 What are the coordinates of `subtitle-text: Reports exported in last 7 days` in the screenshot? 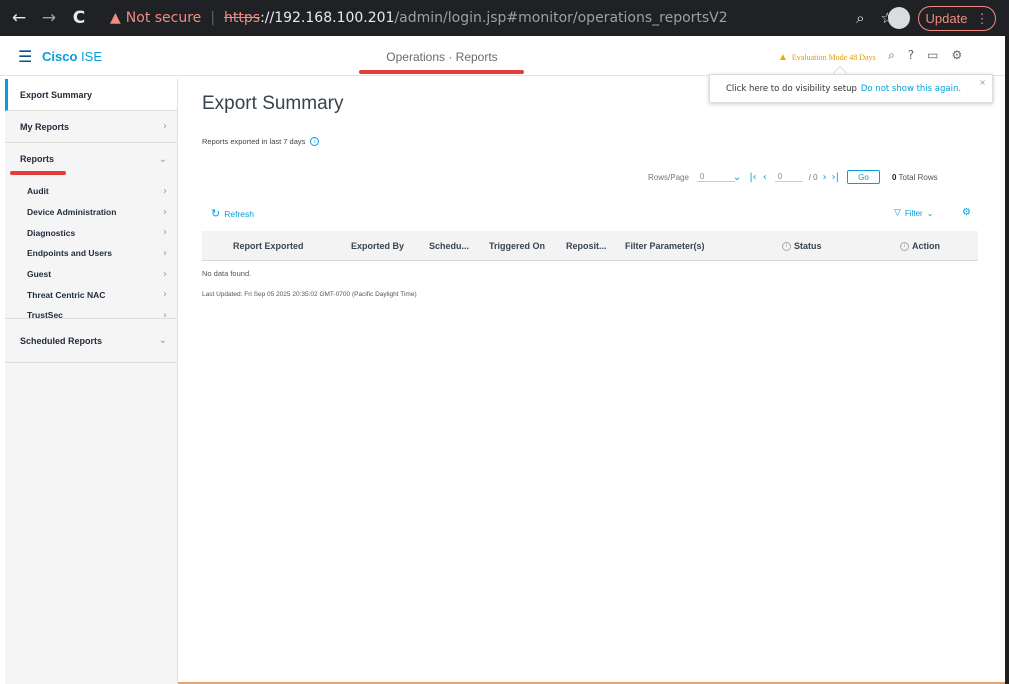 It's located at (254, 141).